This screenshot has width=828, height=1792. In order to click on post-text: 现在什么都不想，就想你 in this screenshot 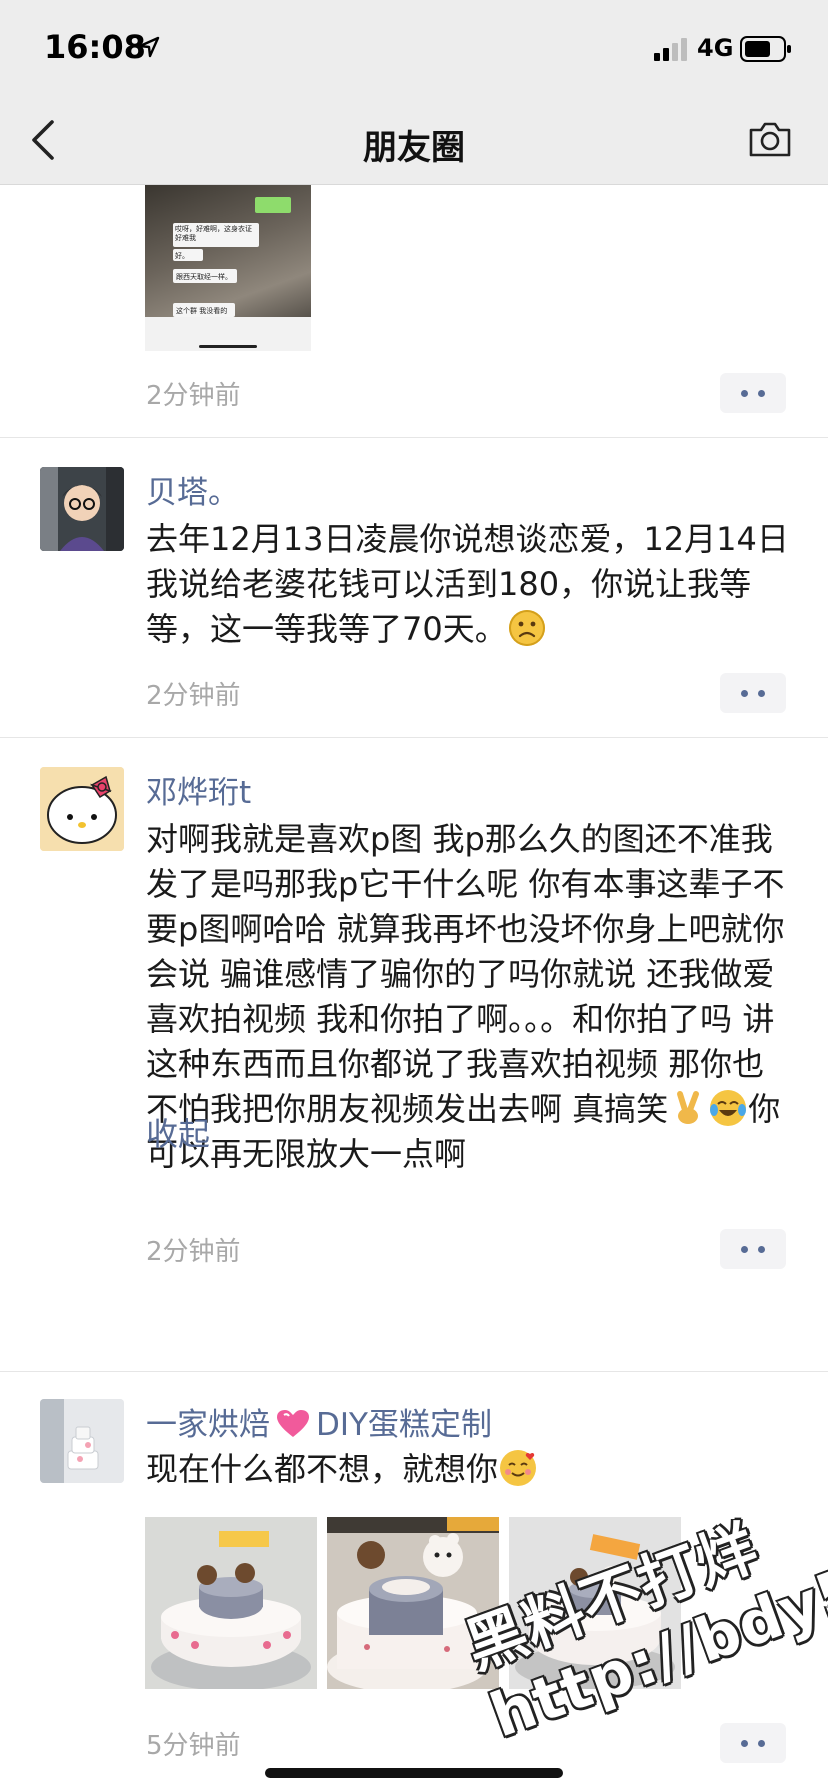, I will do `click(471, 1469)`.